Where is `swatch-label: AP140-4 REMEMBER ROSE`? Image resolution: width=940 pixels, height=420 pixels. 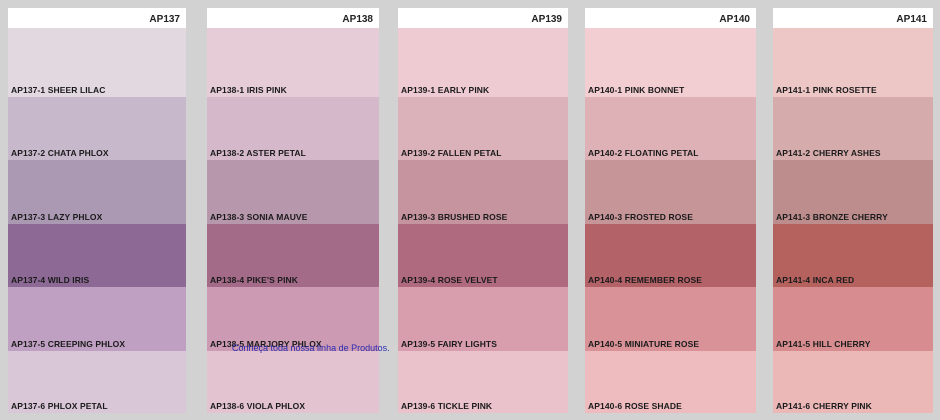 swatch-label: AP140-4 REMEMBER ROSE is located at coordinates (645, 280).